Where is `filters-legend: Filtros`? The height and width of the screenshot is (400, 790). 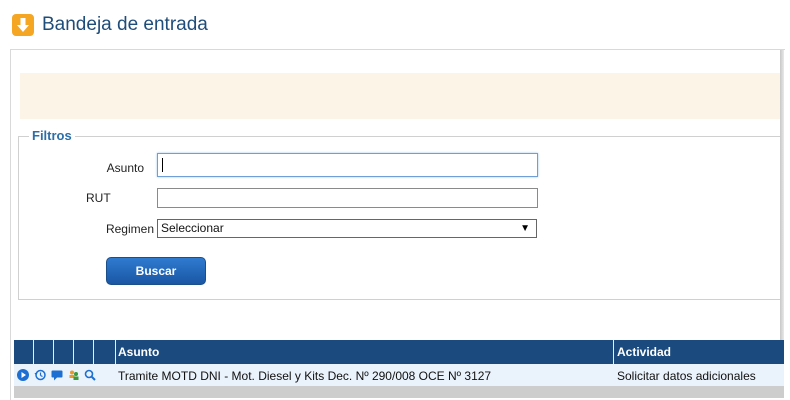
filters-legend: Filtros is located at coordinates (52, 136).